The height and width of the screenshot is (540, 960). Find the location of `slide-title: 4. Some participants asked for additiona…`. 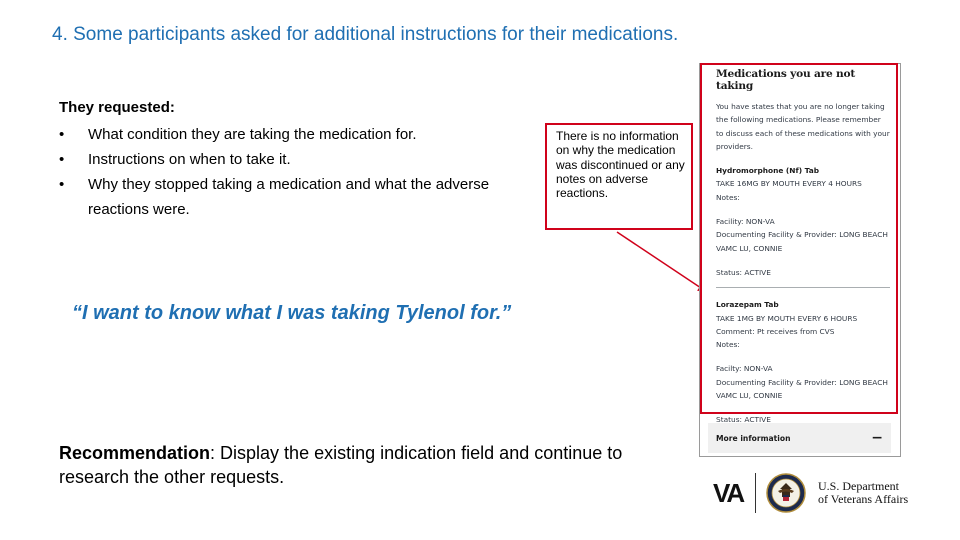

slide-title: 4. Some participants asked for additiona… is located at coordinates (365, 34).